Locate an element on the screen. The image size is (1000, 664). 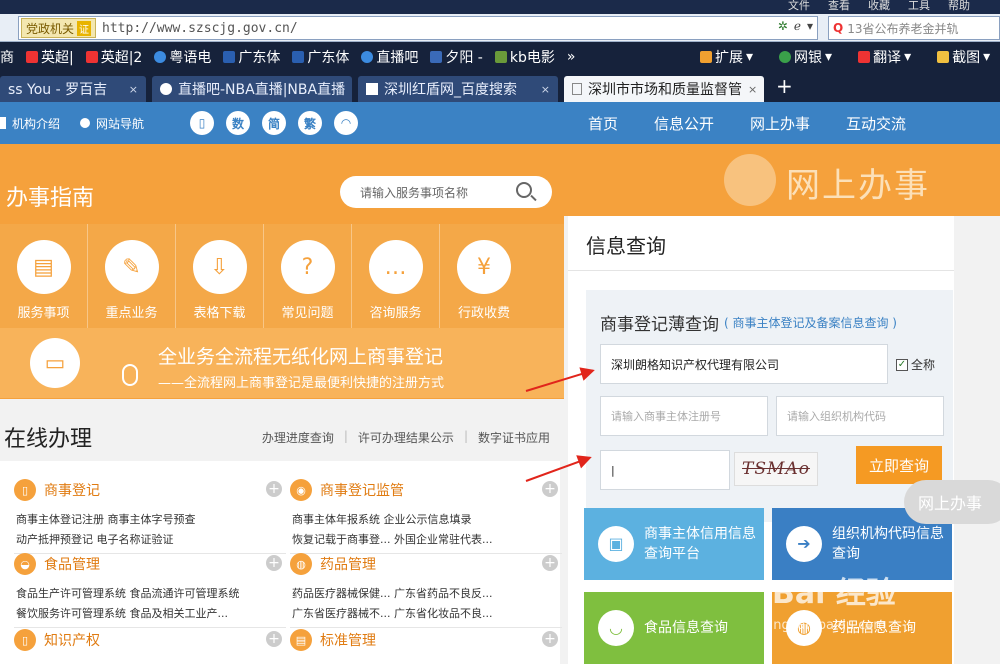
org-code-input: 请输入组织机构代码 is located at coordinates (860, 416).